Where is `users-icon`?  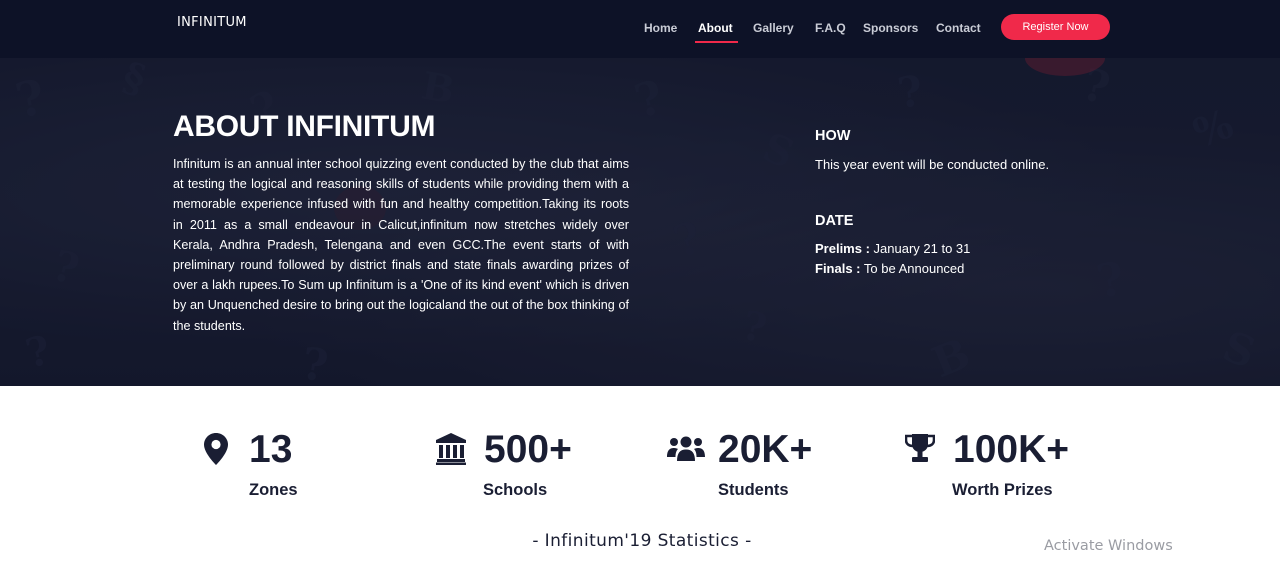
users-icon is located at coordinates (686, 451).